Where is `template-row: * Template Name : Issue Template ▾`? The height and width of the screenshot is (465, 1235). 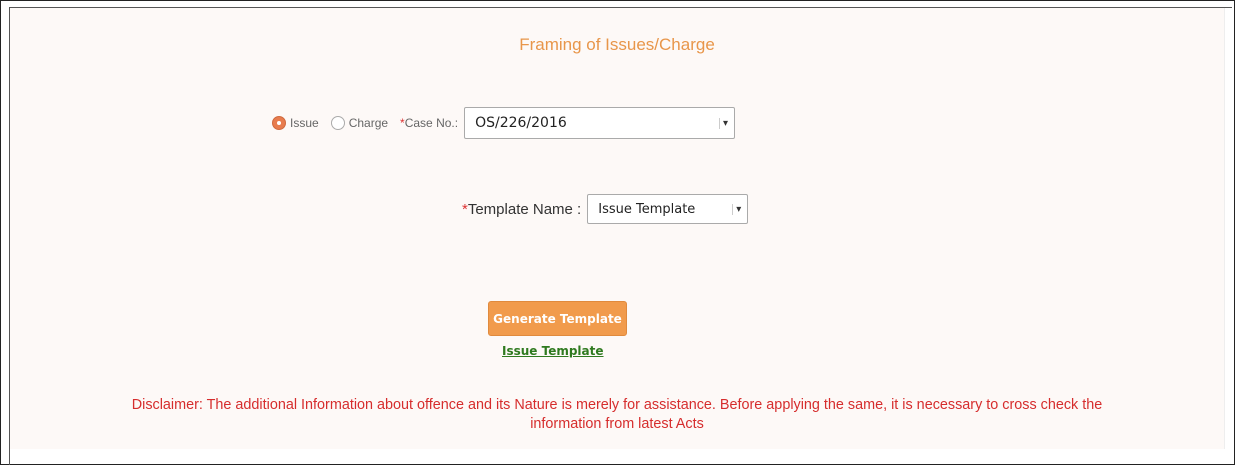
template-row: * Template Name : Issue Template ▾ is located at coordinates (605, 209).